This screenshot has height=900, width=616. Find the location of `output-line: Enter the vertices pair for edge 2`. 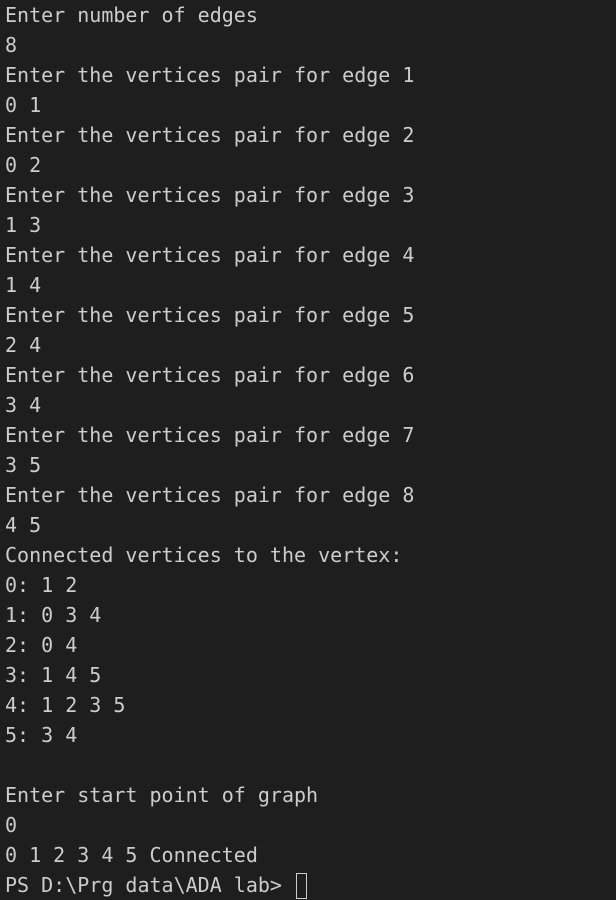

output-line: Enter the vertices pair for edge 2 is located at coordinates (210, 135).